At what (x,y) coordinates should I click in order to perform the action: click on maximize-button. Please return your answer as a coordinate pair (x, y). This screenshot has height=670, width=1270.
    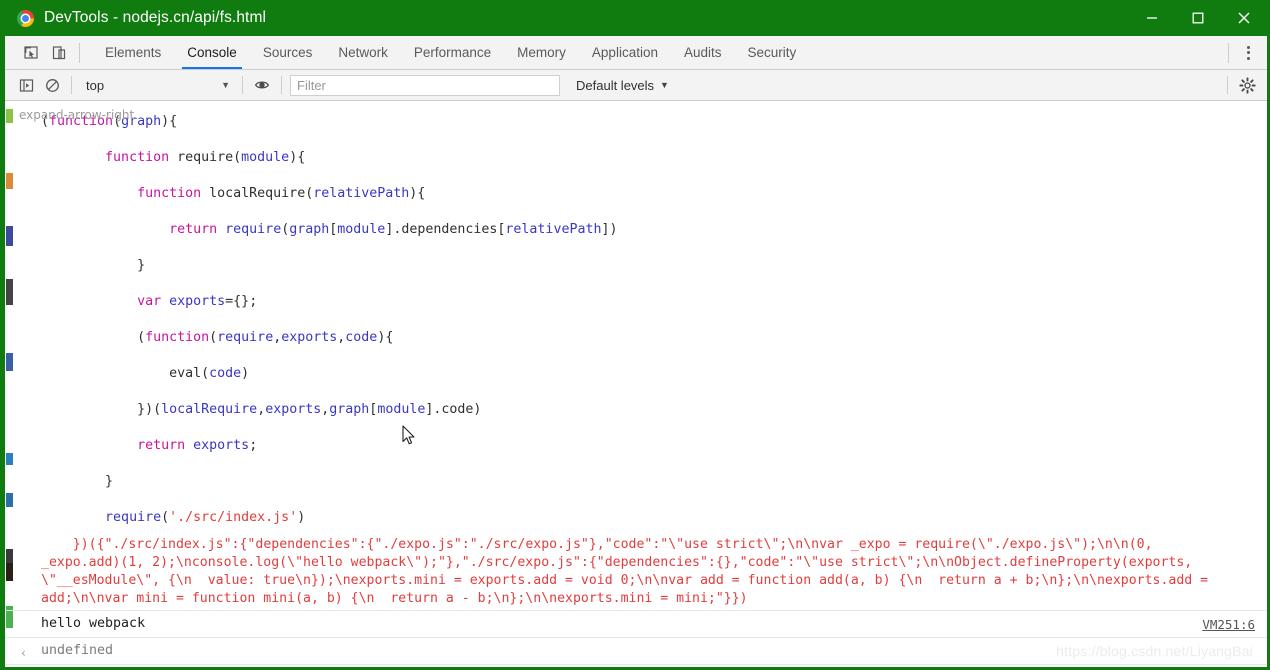
    Looking at the image, I should click on (1198, 18).